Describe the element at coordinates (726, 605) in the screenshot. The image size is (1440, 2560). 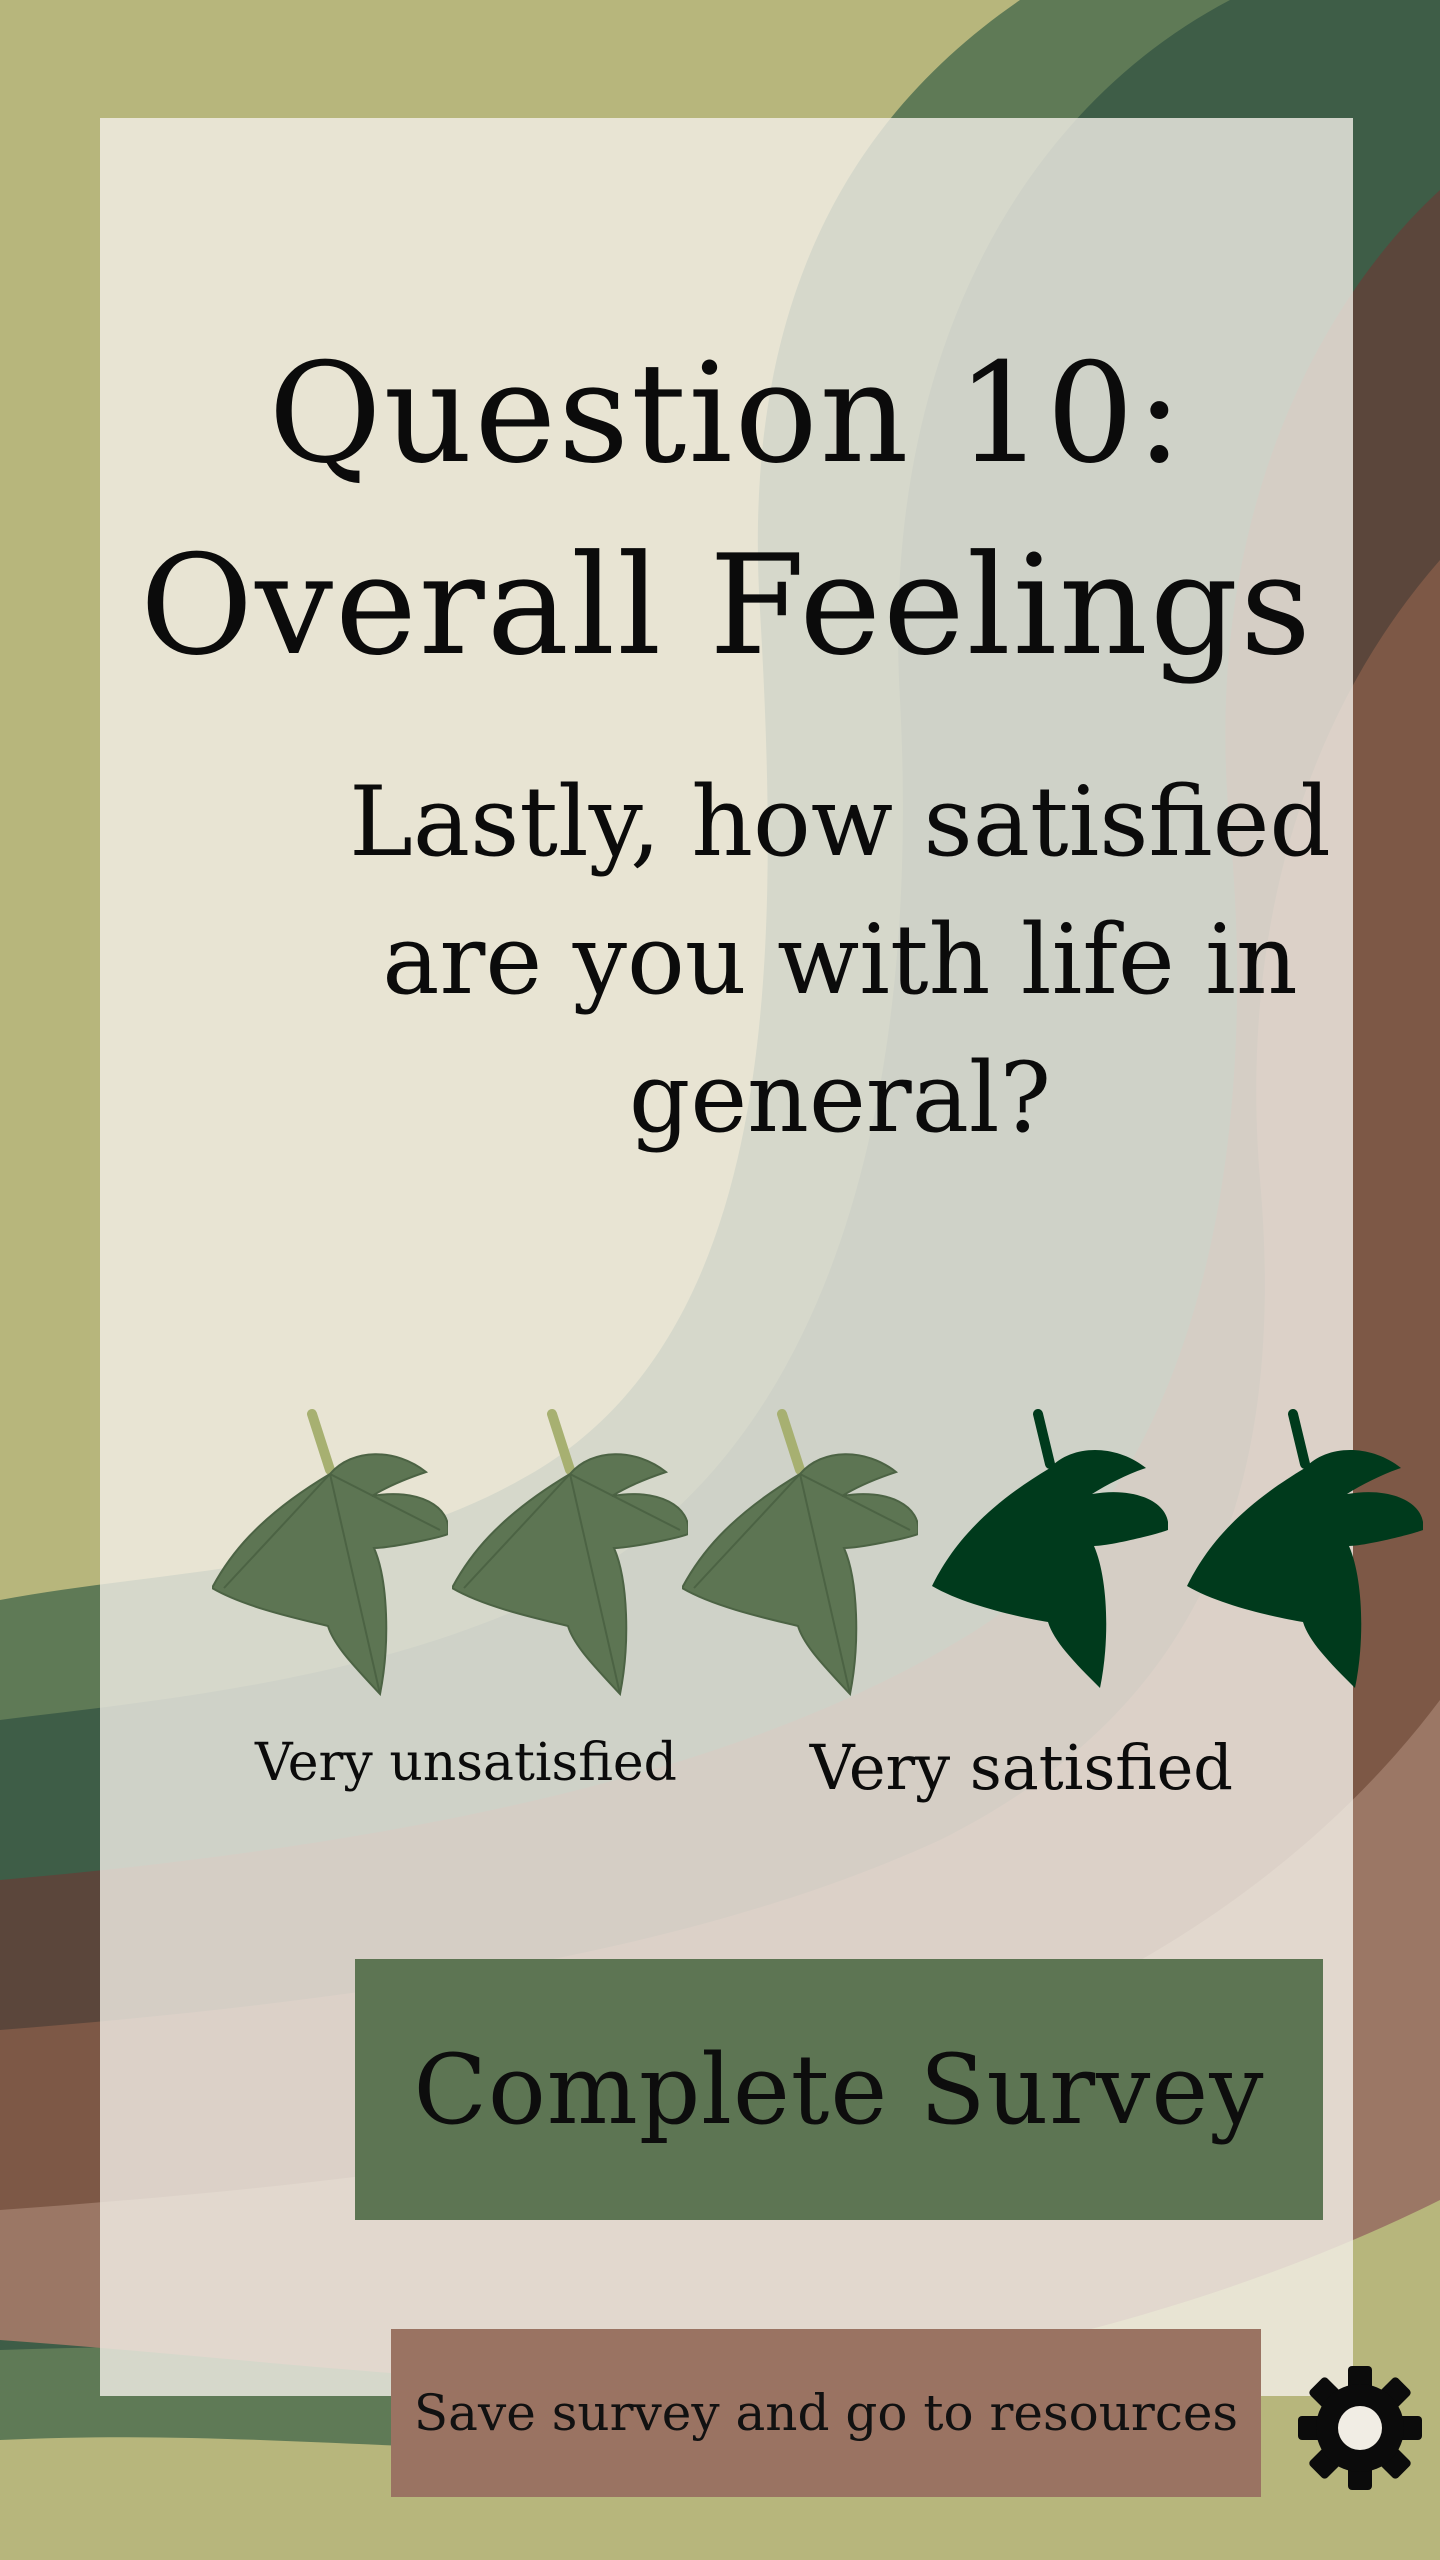
I see `title-line-2: Overall Feelings` at that location.